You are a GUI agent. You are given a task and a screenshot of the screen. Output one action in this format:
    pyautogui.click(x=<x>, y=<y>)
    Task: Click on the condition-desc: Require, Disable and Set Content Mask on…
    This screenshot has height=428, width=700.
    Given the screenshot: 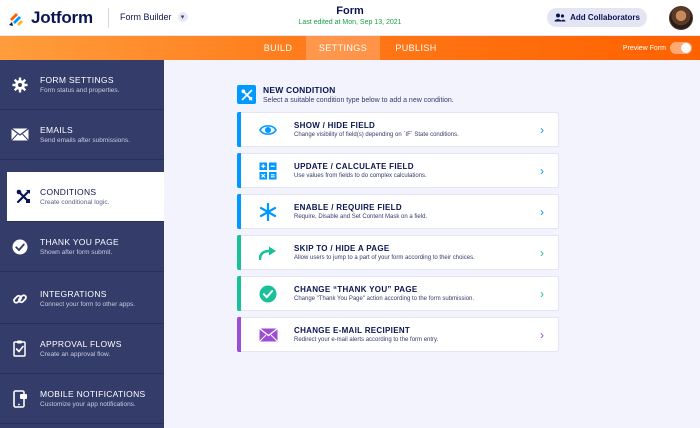 What is the action you would take?
    pyautogui.click(x=361, y=217)
    